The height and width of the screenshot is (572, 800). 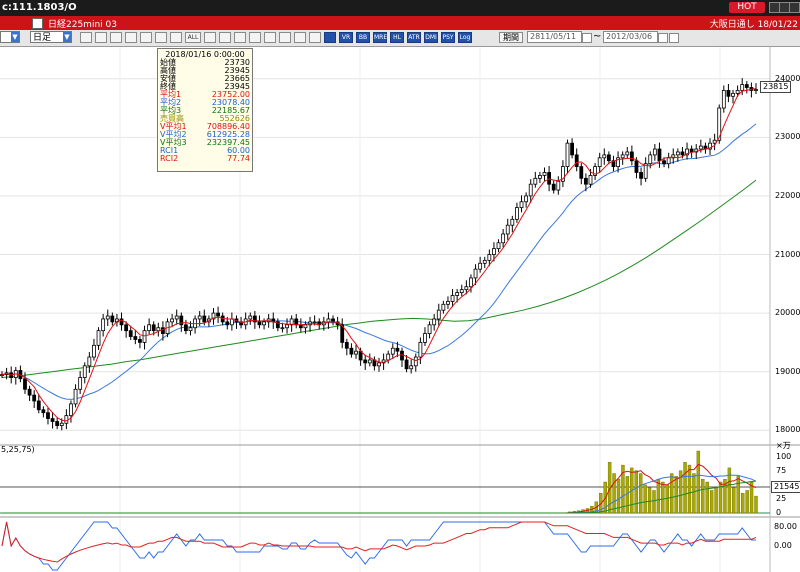 What do you see at coordinates (400, 23) in the screenshot?
I see `symbol-info-bar: 日経225mini 03 大阪日通し 18/01/22` at bounding box center [400, 23].